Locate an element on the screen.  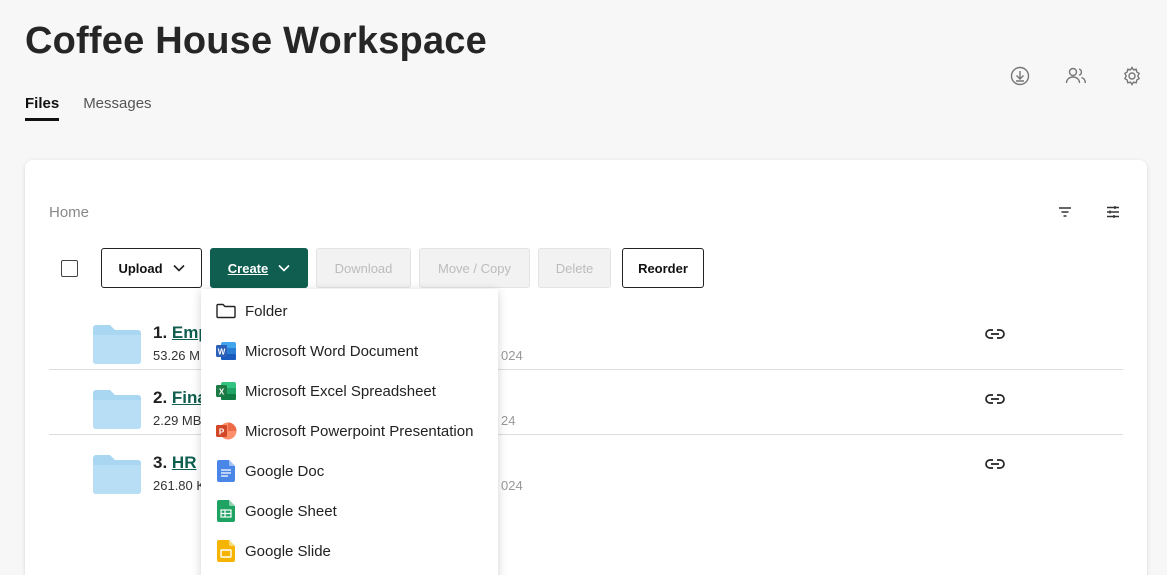
menu-item-folder: Folder is located at coordinates (349, 311).